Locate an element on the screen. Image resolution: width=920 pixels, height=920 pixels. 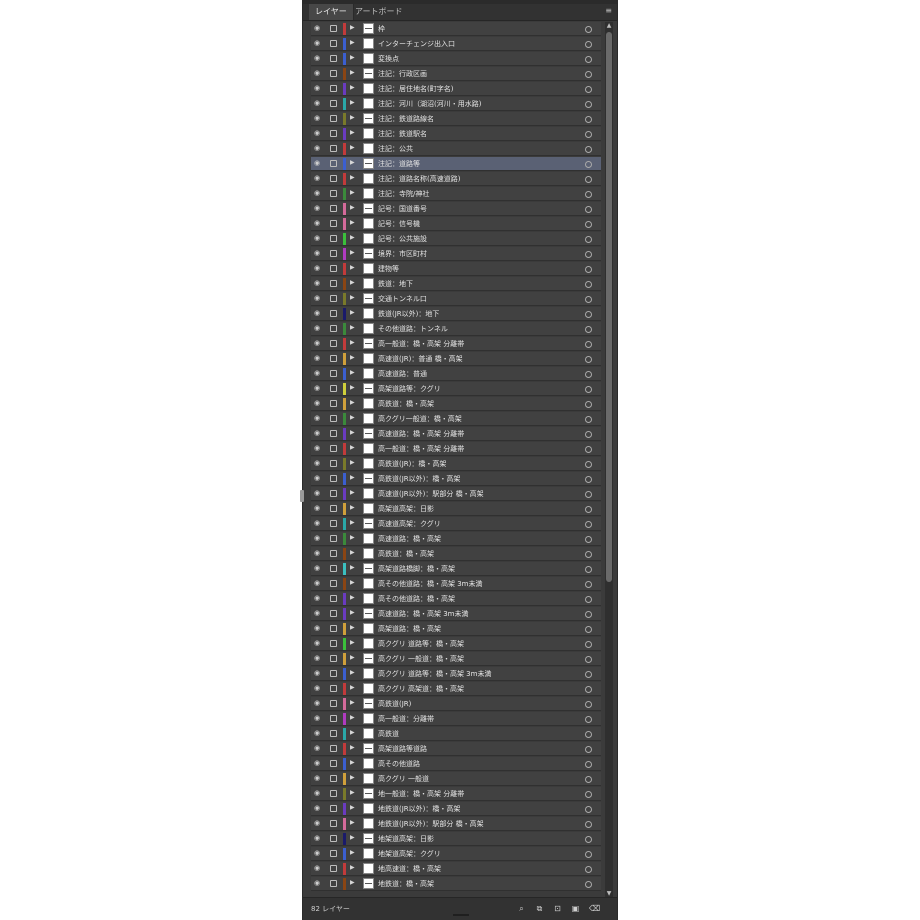
layer-name: 高その他道路：橋・高架 is located at coordinates (416, 599).